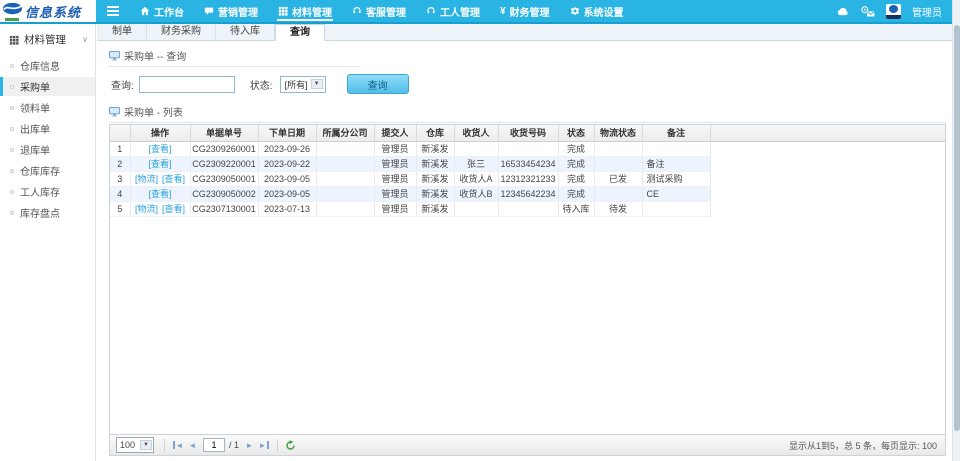 The image size is (960, 461). I want to click on menu-item-6: ¥ 财务管理, so click(525, 11).